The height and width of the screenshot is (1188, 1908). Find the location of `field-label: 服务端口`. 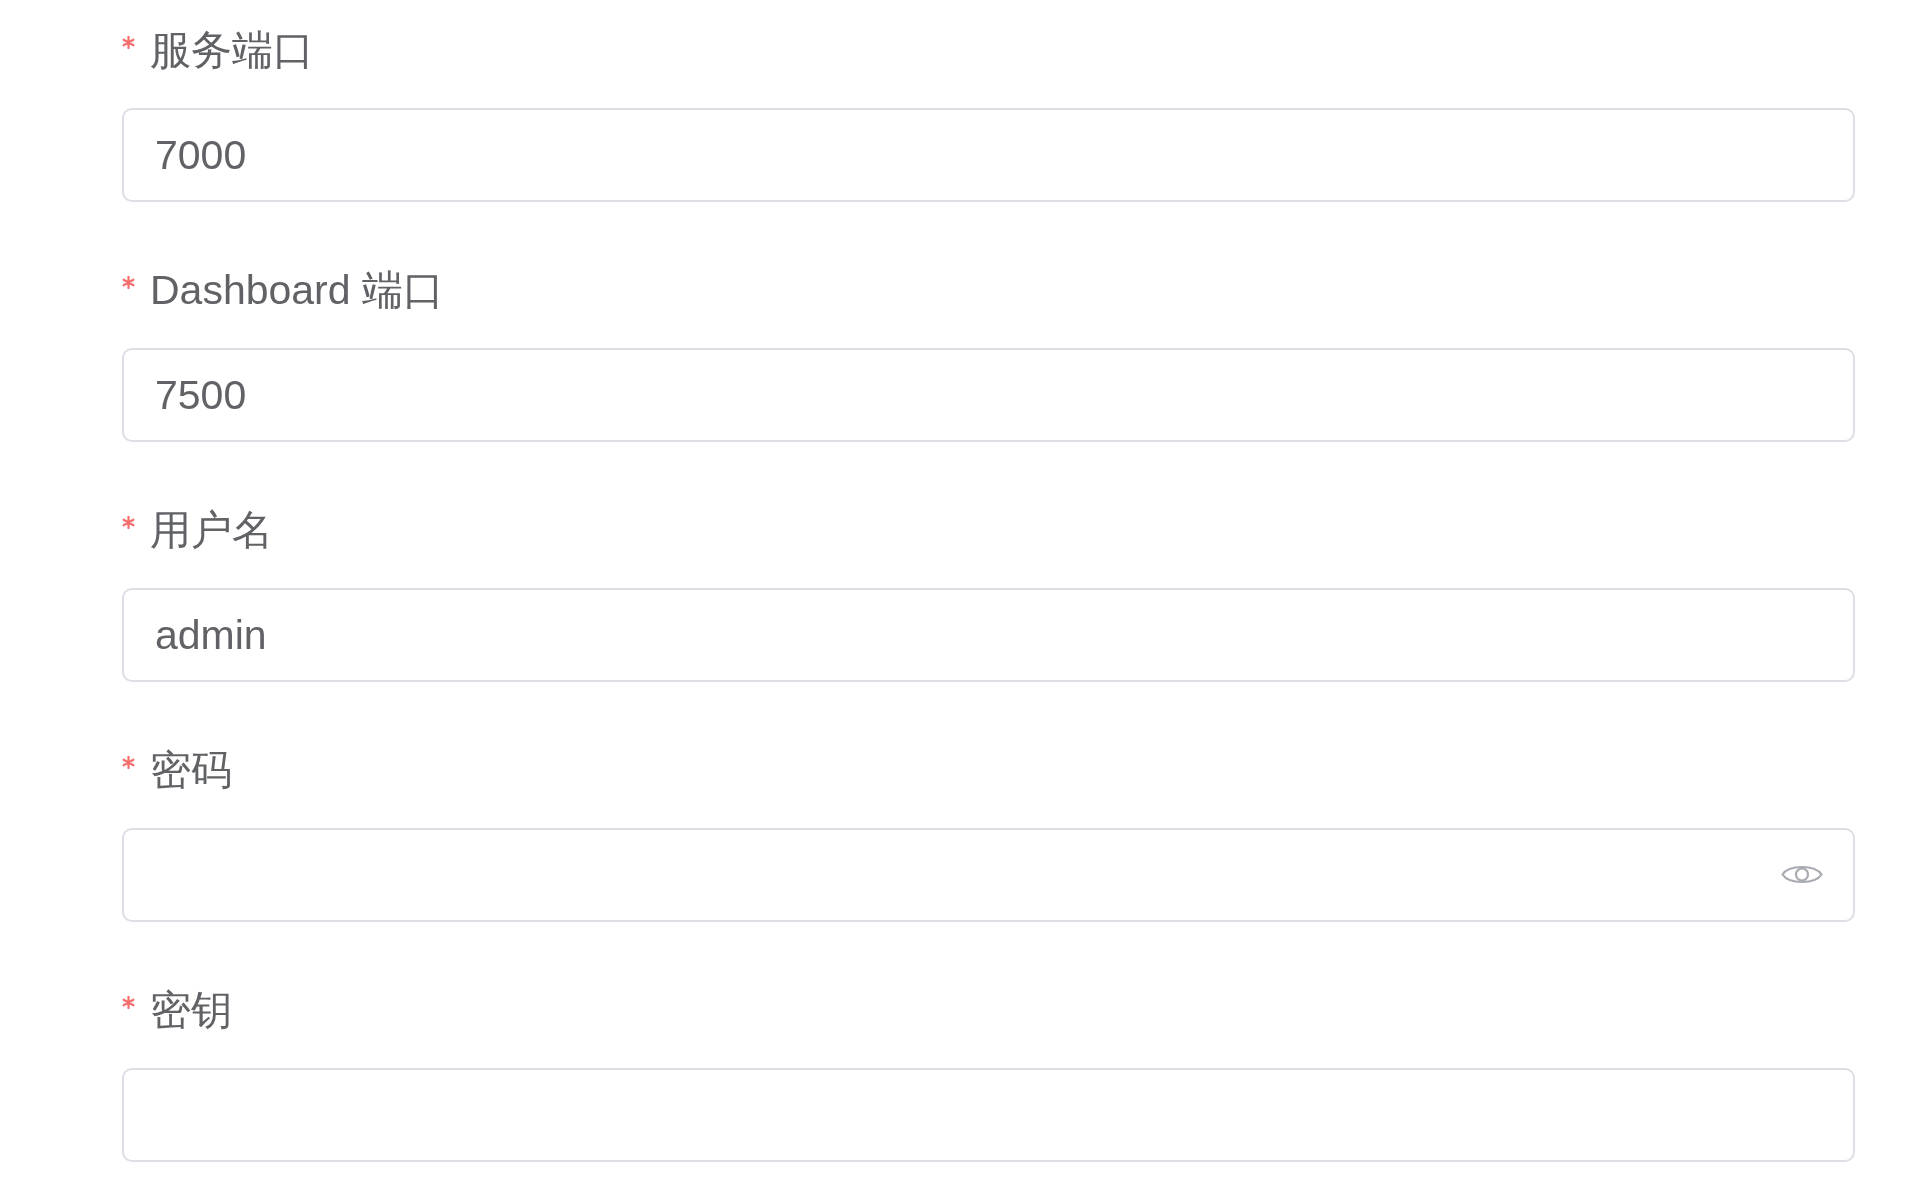

field-label: 服务端口 is located at coordinates (232, 50).